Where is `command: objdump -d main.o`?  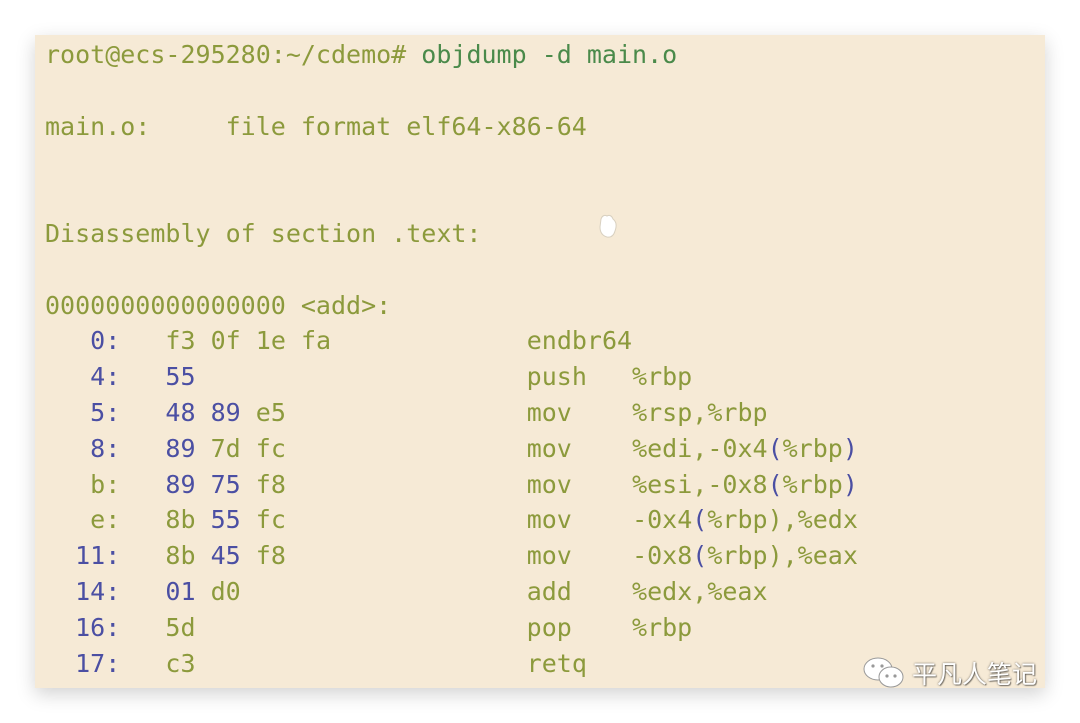
command: objdump -d main.o is located at coordinates (549, 54).